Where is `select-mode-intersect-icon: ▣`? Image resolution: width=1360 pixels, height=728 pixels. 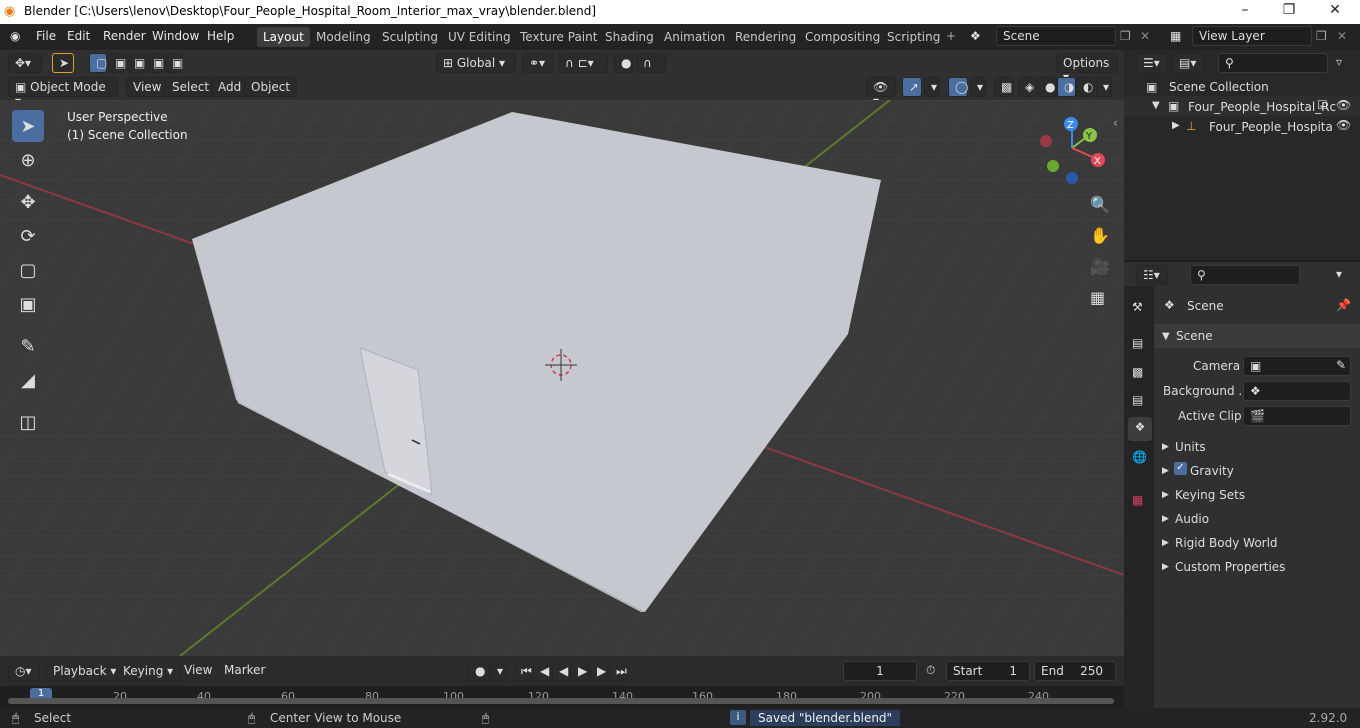
select-mode-intersect-icon: ▣ is located at coordinates (174, 63).